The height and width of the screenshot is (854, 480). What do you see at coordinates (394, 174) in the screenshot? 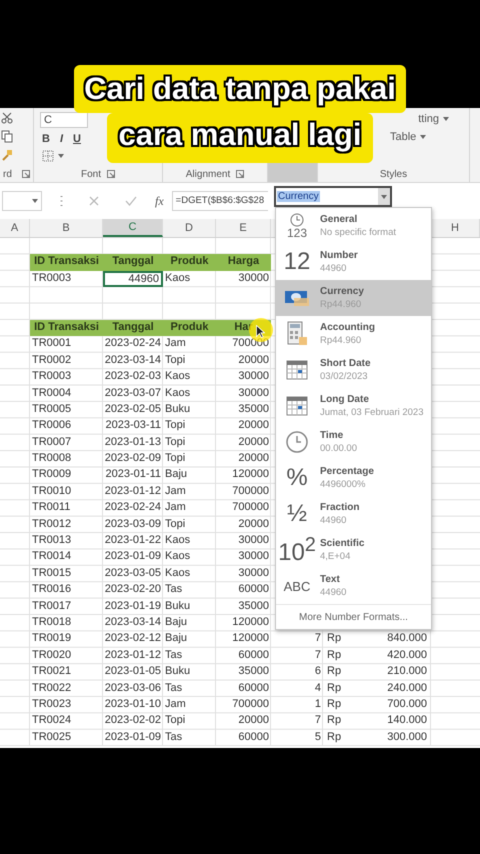
I see `group-label: Styles` at bounding box center [394, 174].